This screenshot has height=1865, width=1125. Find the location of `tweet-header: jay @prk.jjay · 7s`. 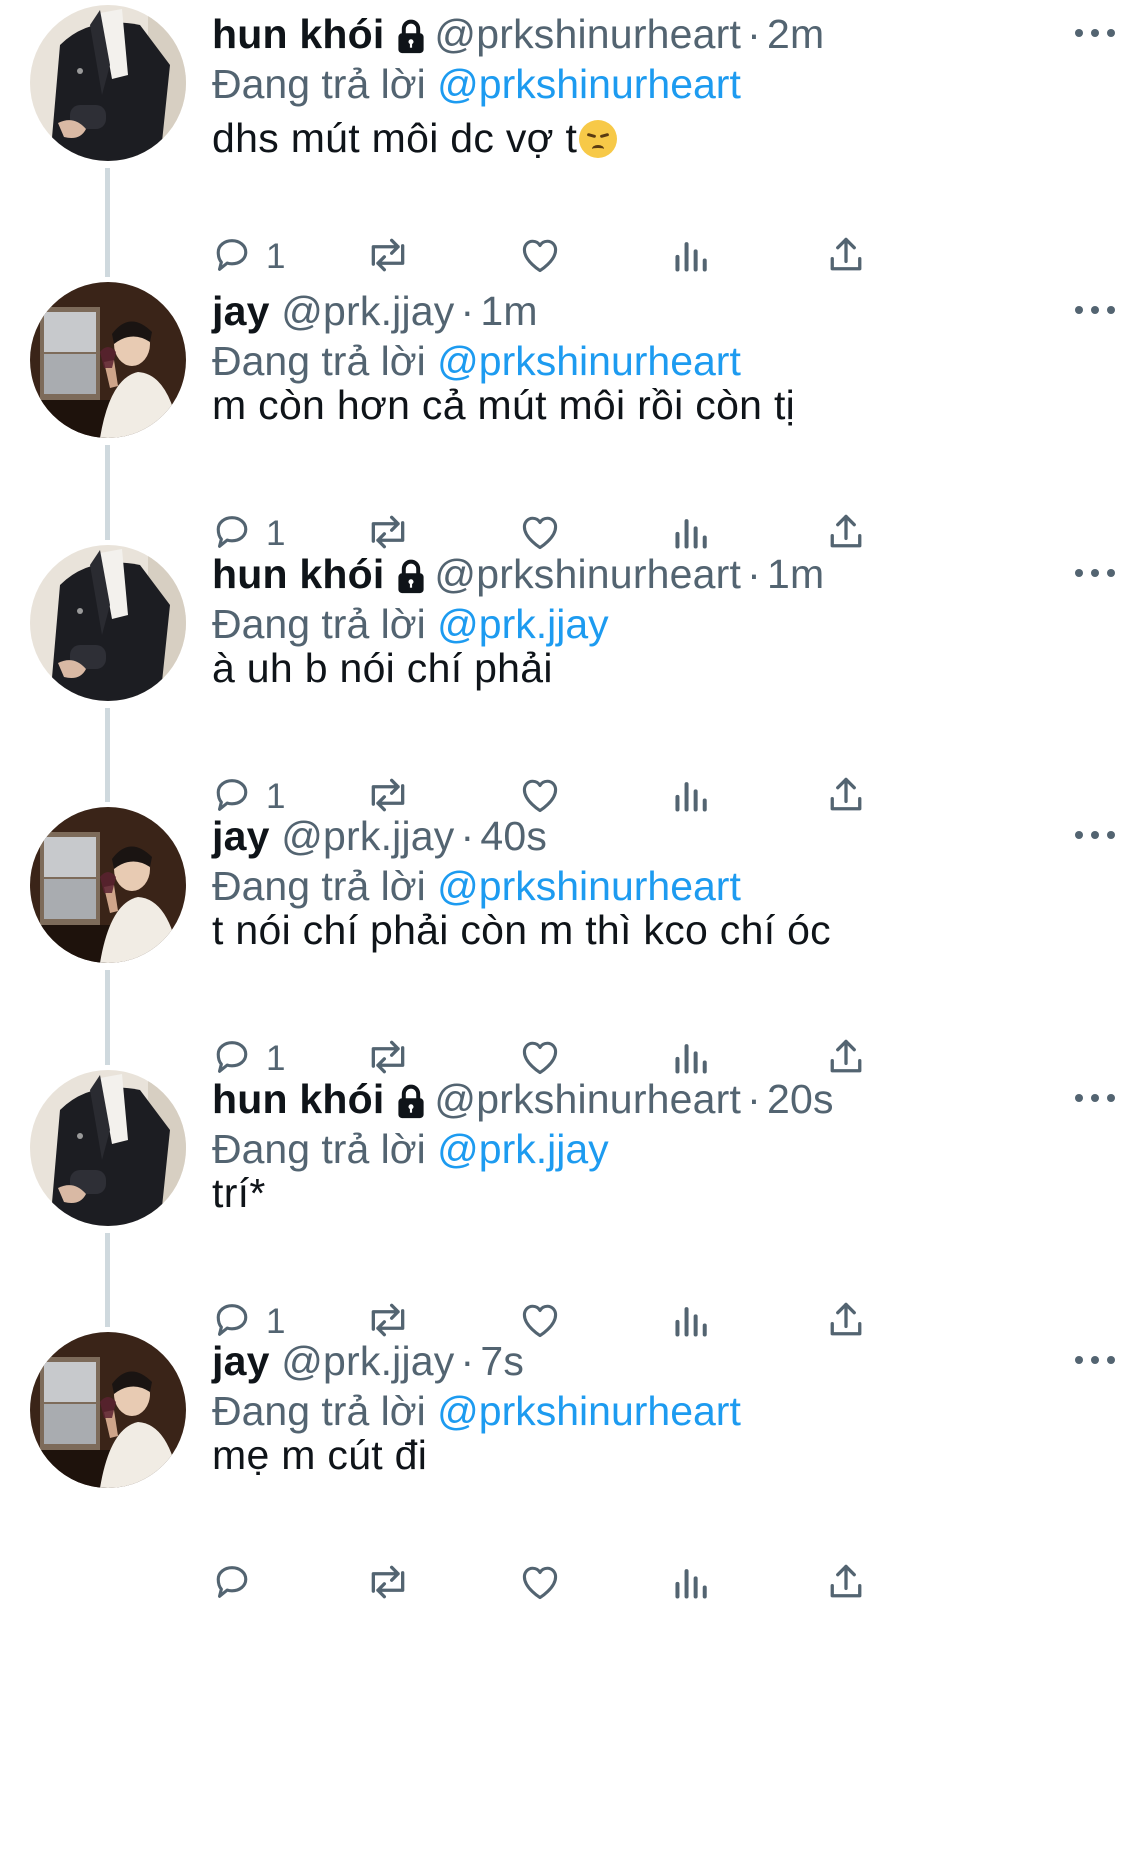

tweet-header: jay @prk.jjay · 7s is located at coordinates (368, 1361).